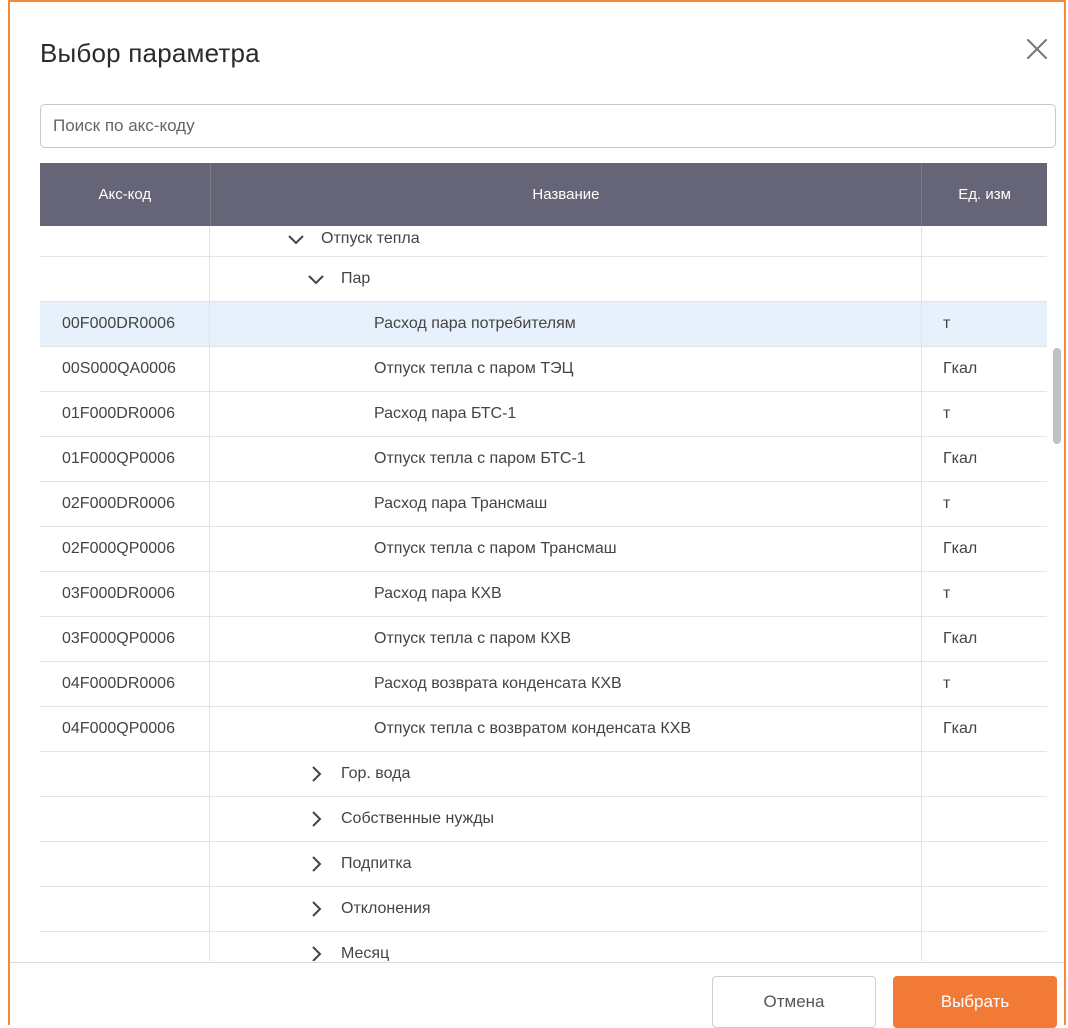  I want to click on cell-code: 00F000DR0006, so click(125, 324).